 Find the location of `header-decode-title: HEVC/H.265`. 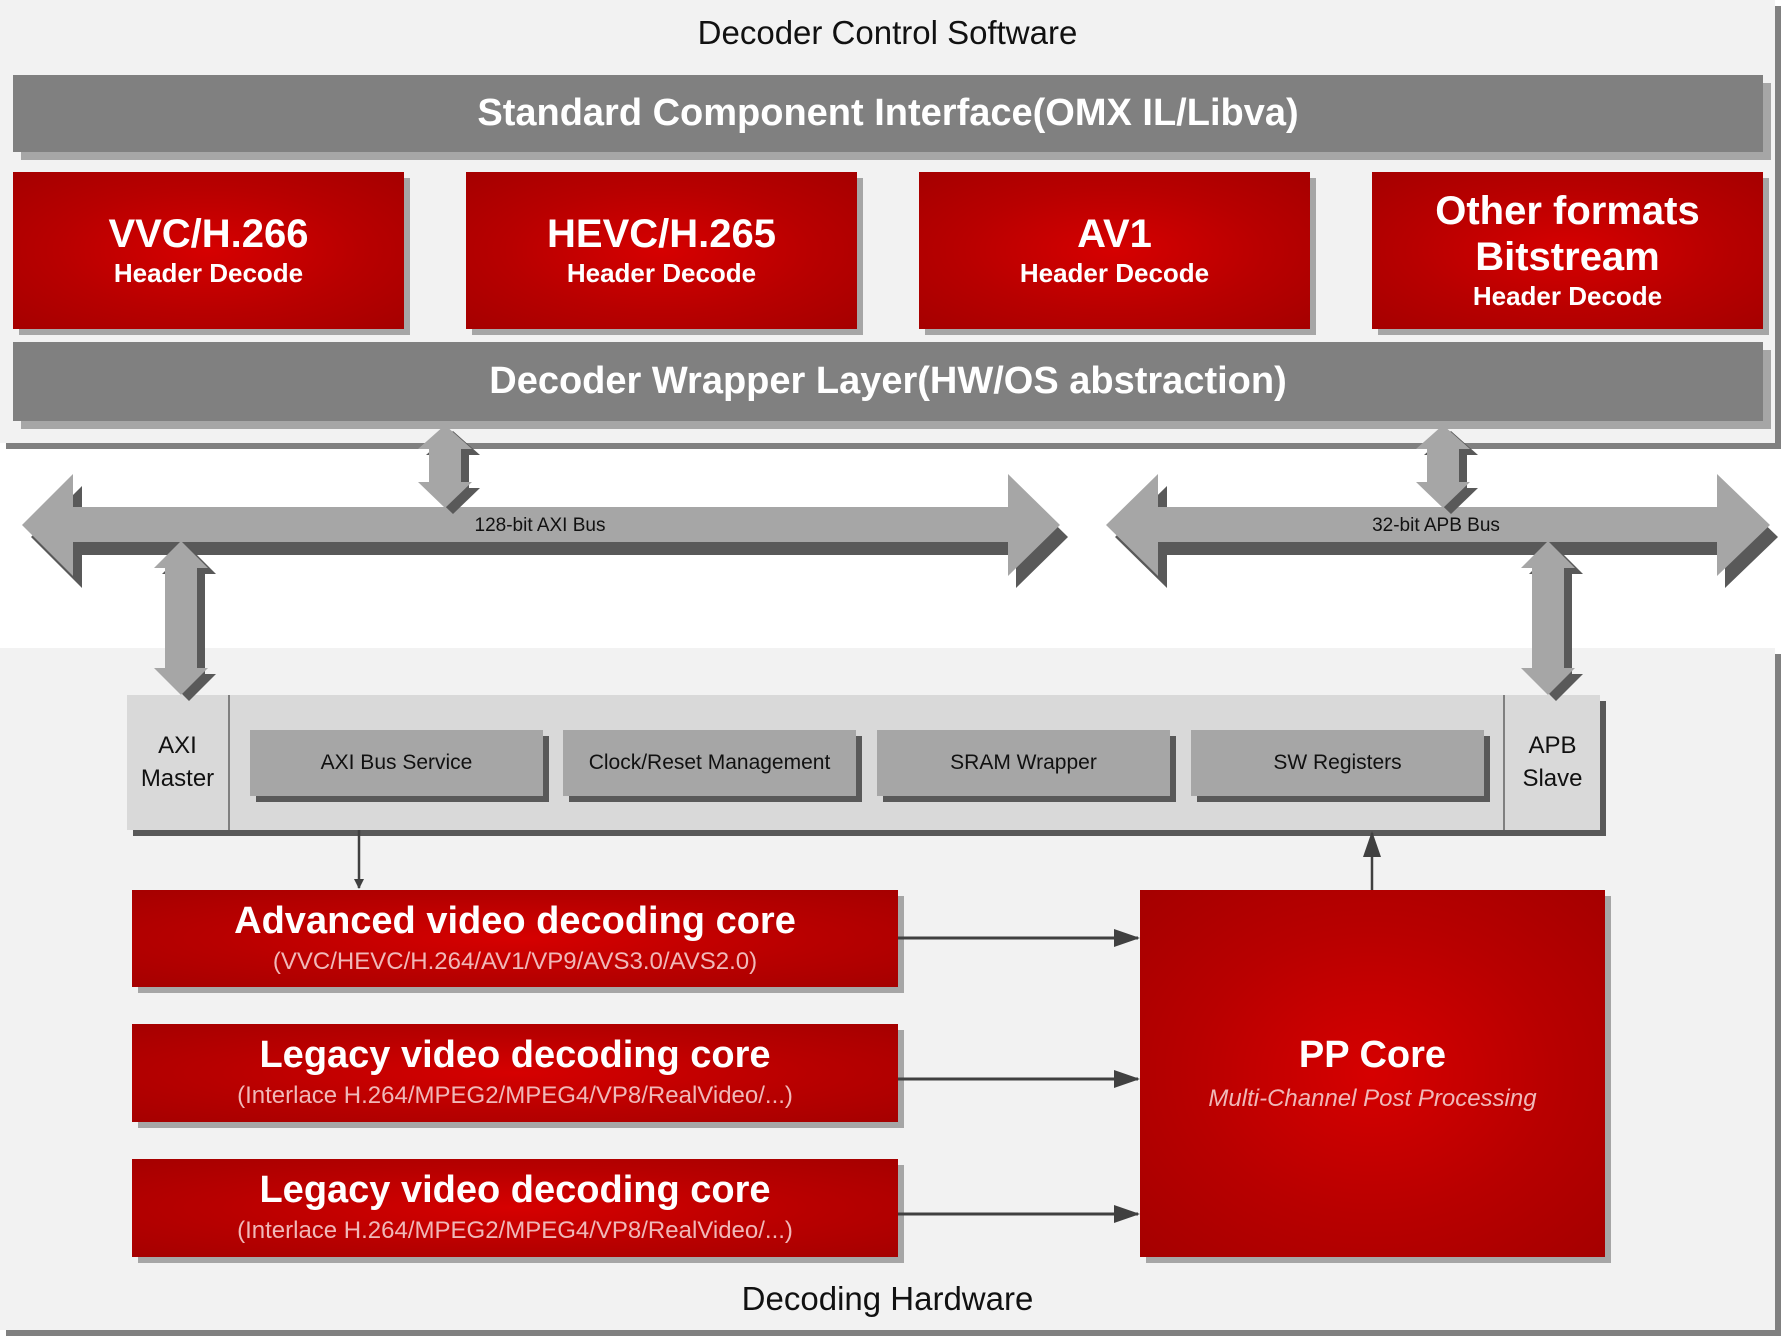

header-decode-title: HEVC/H.265 is located at coordinates (661, 233).